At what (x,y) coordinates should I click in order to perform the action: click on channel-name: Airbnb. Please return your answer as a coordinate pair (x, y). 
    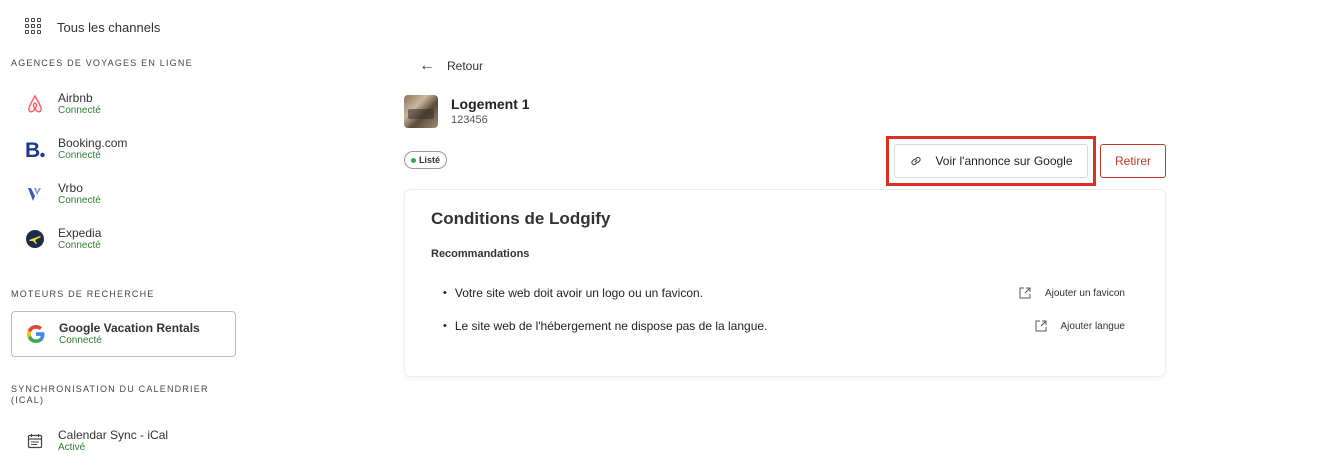
    Looking at the image, I should click on (75, 98).